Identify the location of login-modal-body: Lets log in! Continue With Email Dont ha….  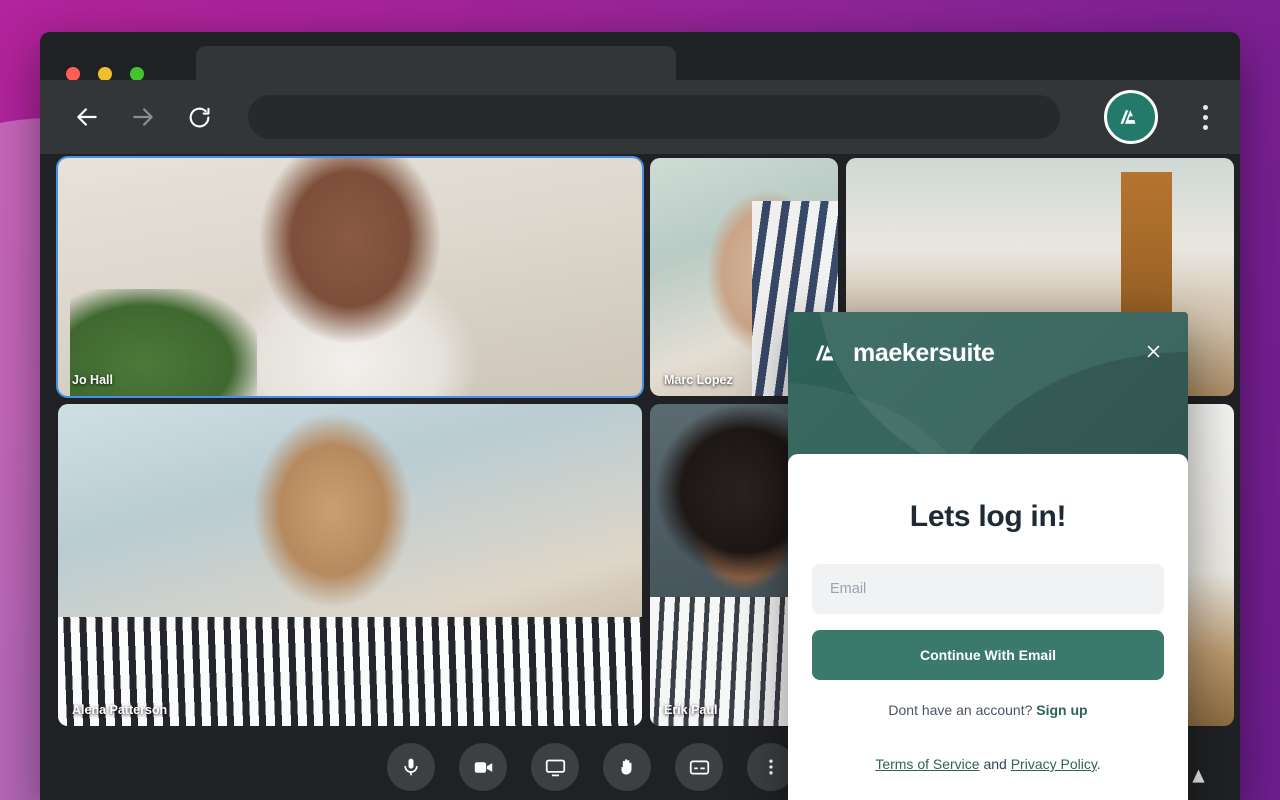
(988, 627).